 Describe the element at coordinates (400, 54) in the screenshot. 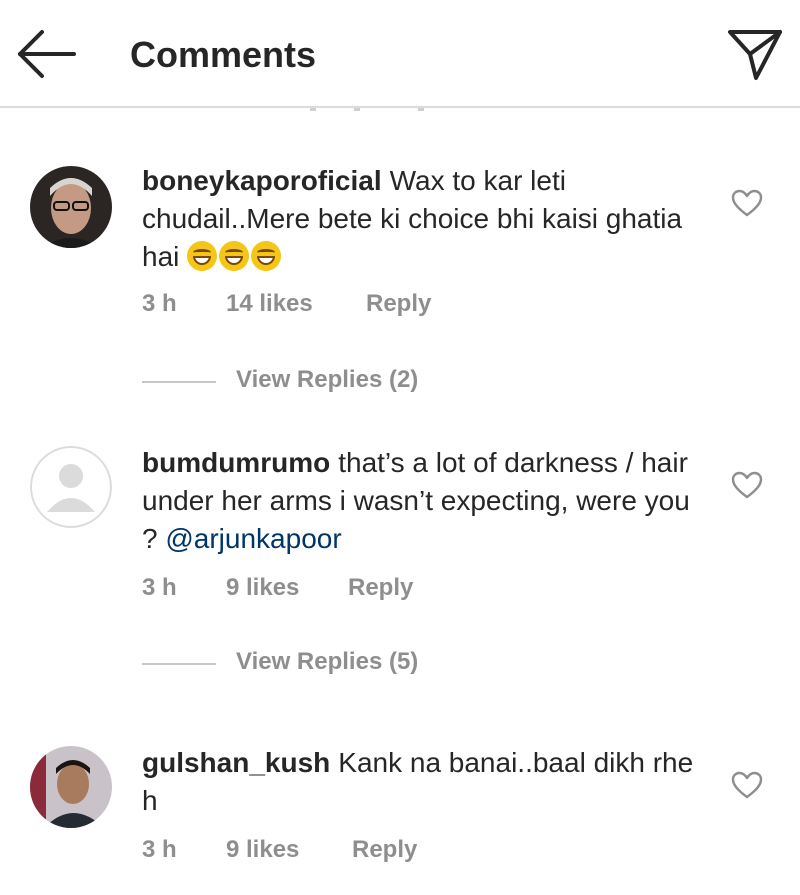

I see `comments-header: Comments` at that location.